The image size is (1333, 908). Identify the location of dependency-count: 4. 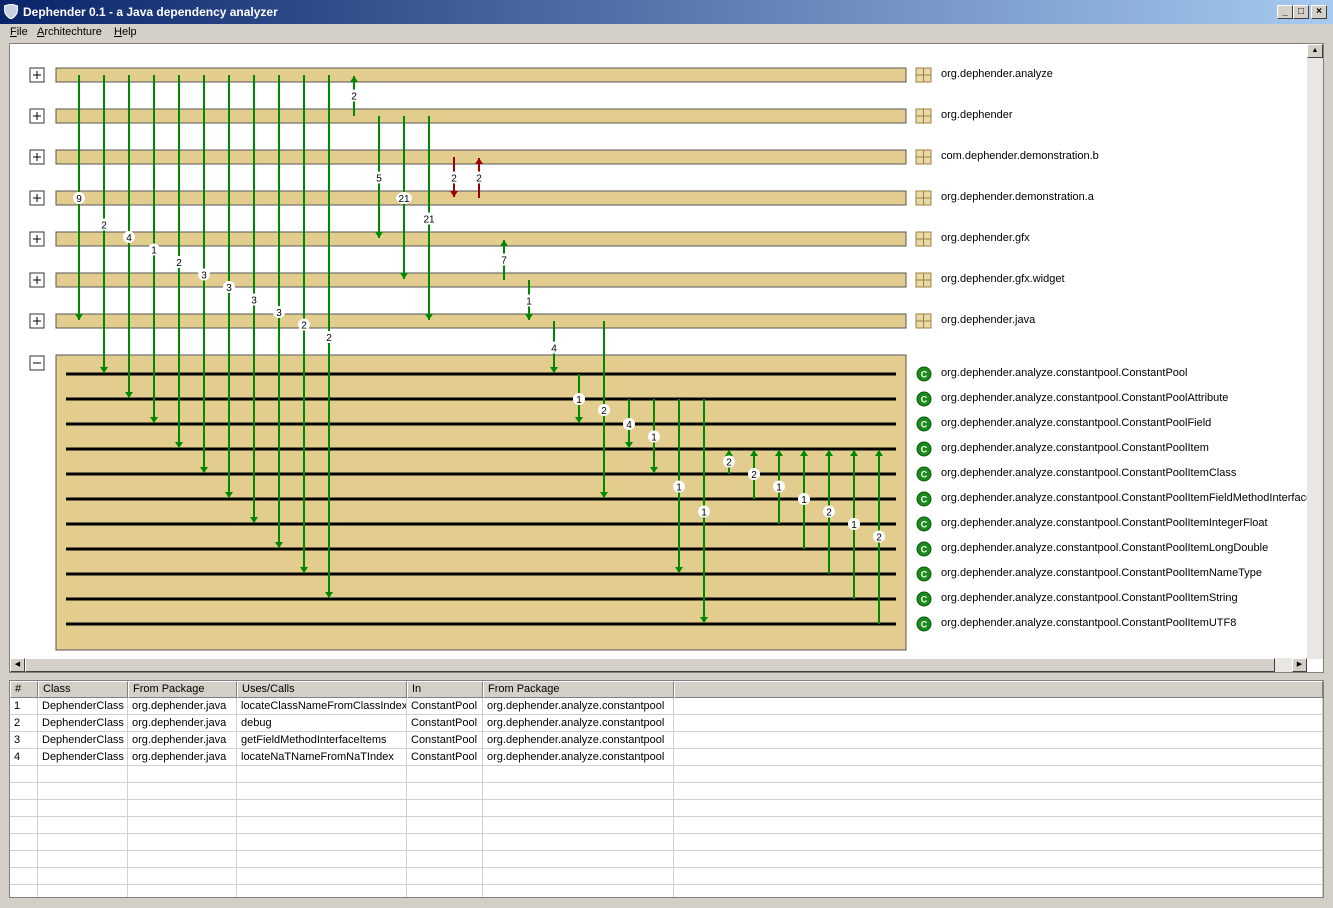
(129, 238).